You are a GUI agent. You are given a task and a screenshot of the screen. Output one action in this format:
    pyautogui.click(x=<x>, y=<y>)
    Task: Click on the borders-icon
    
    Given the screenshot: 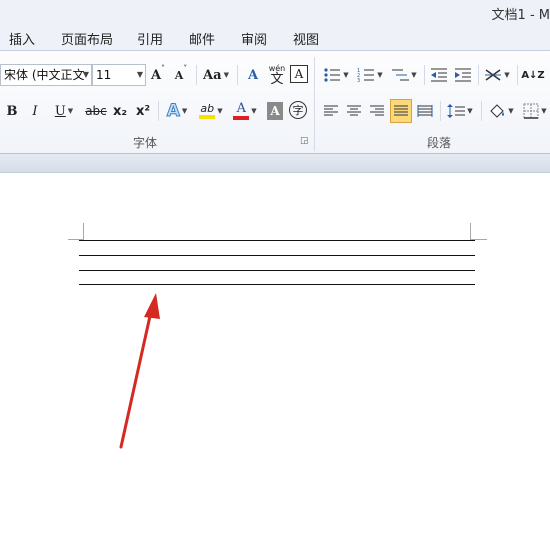 What is the action you would take?
    pyautogui.click(x=531, y=111)
    